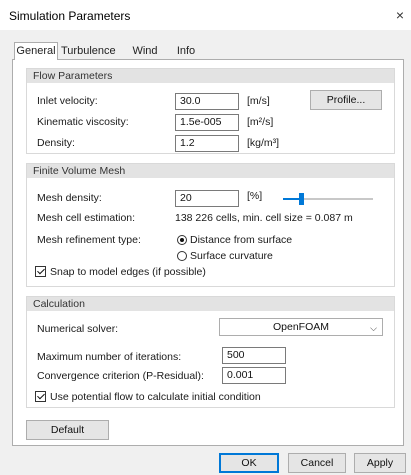 This screenshot has width=411, height=475. Describe the element at coordinates (36, 51) in the screenshot. I see `tab-general: General` at that location.